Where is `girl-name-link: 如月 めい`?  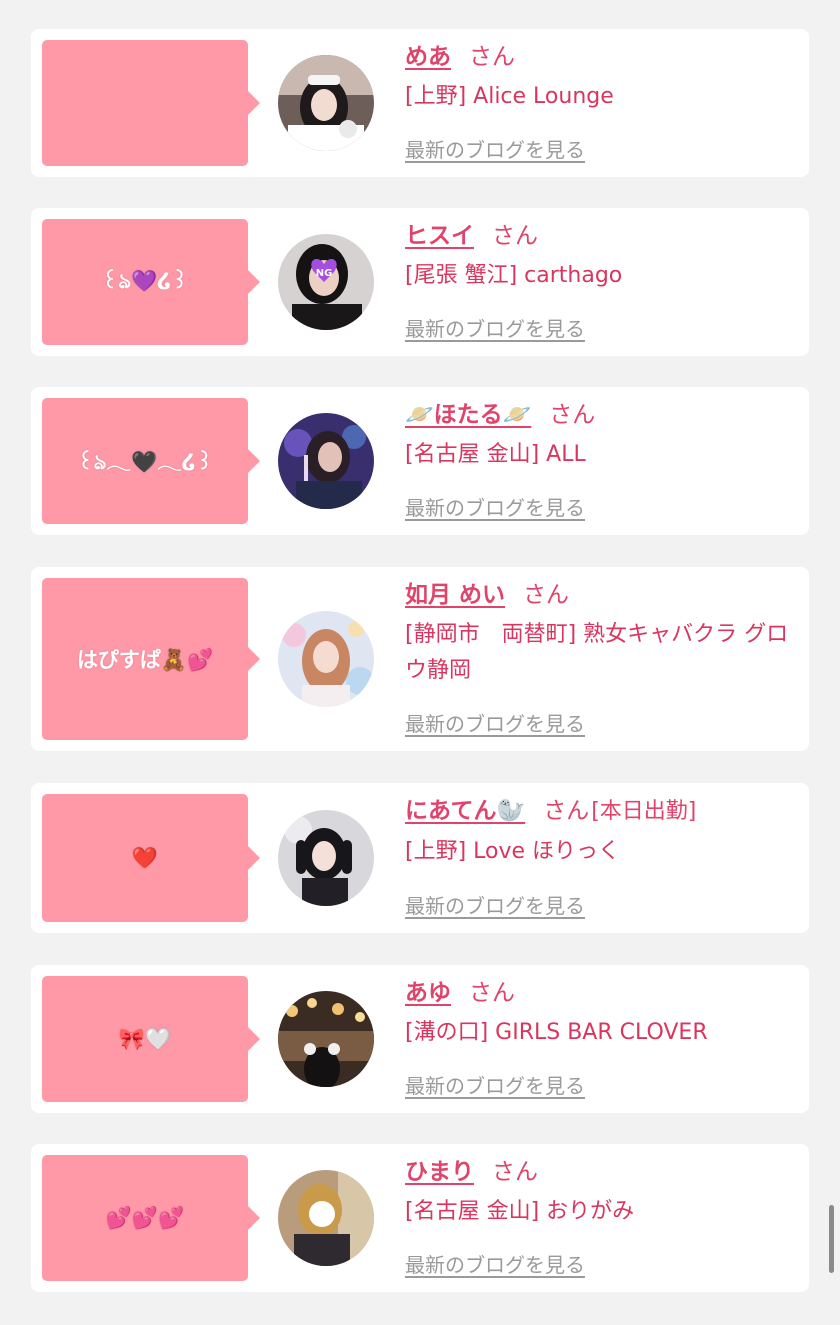
girl-name-link: 如月 めい is located at coordinates (455, 595).